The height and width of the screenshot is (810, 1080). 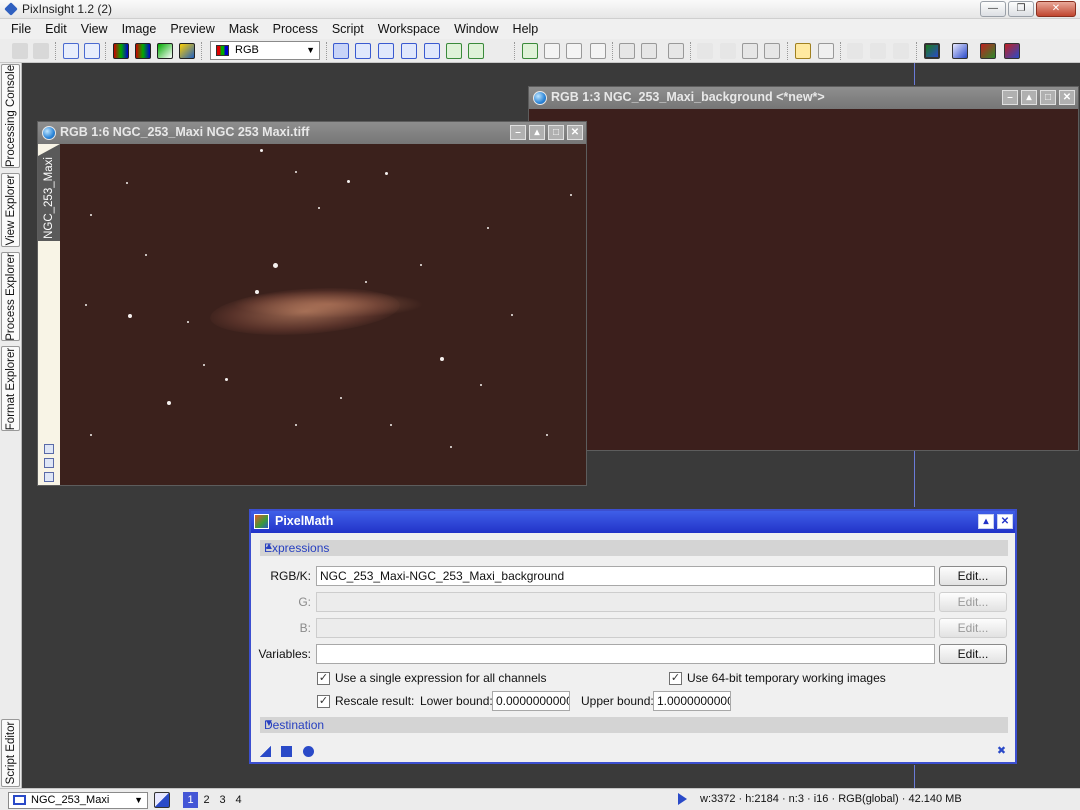 I want to click on crop-icon, so click(x=750, y=51).